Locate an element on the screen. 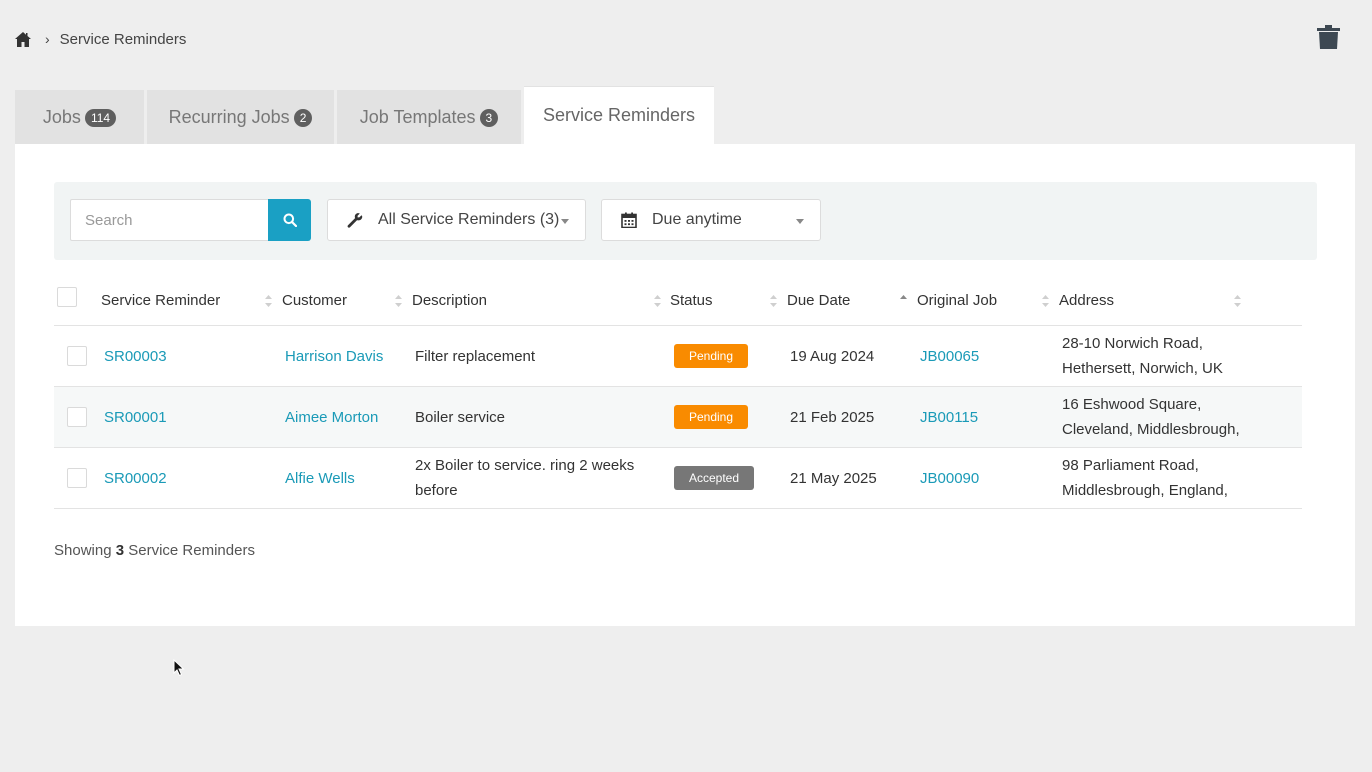  tab-recurring-jobs: Recurring Jobs 2 is located at coordinates (240, 117).